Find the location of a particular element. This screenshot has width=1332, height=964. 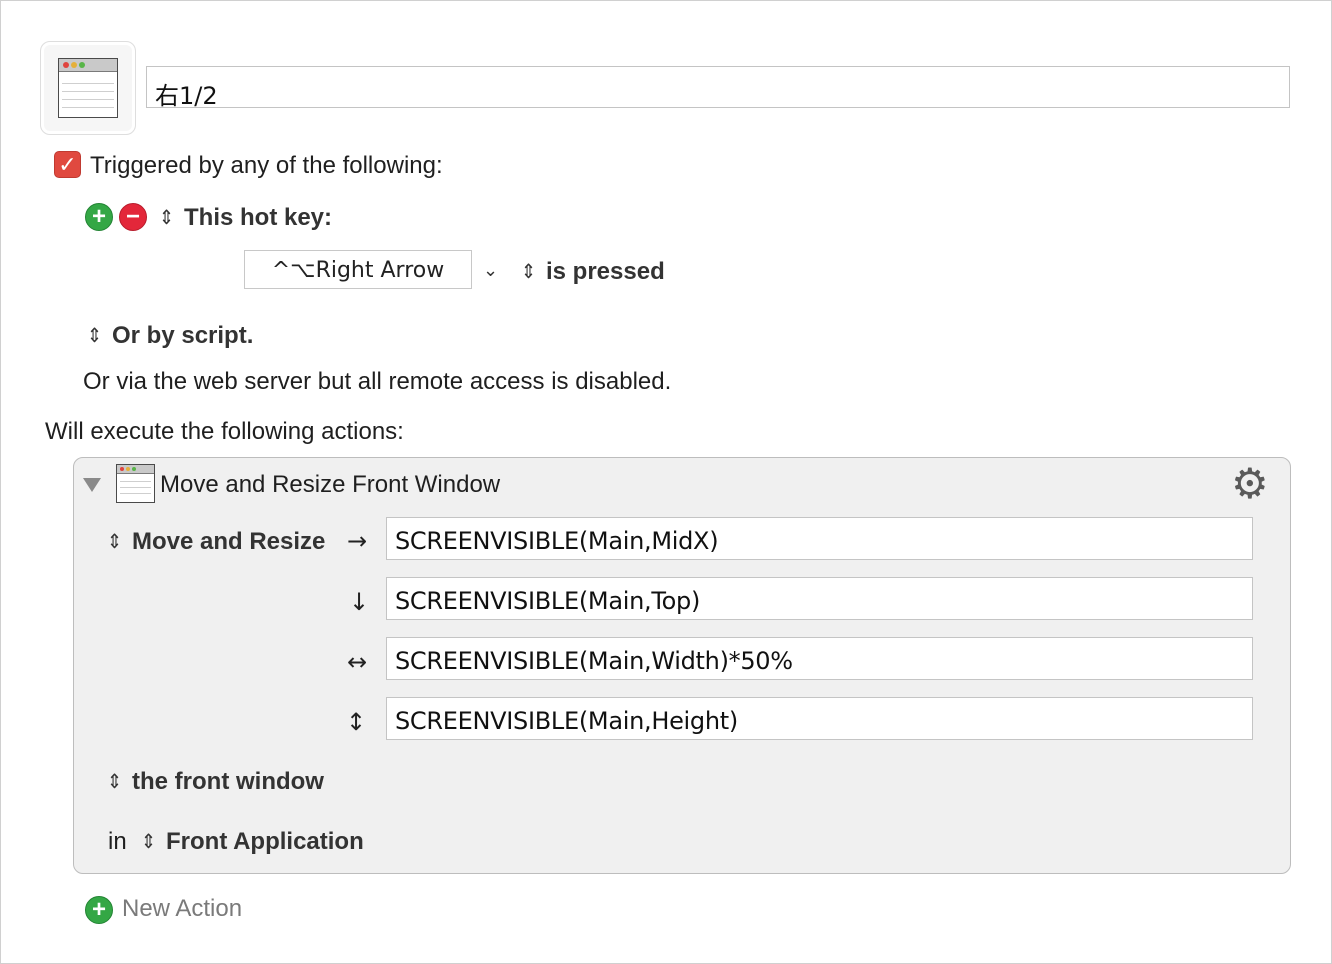

trigger-type-label: This hot key: is located at coordinates (258, 218).